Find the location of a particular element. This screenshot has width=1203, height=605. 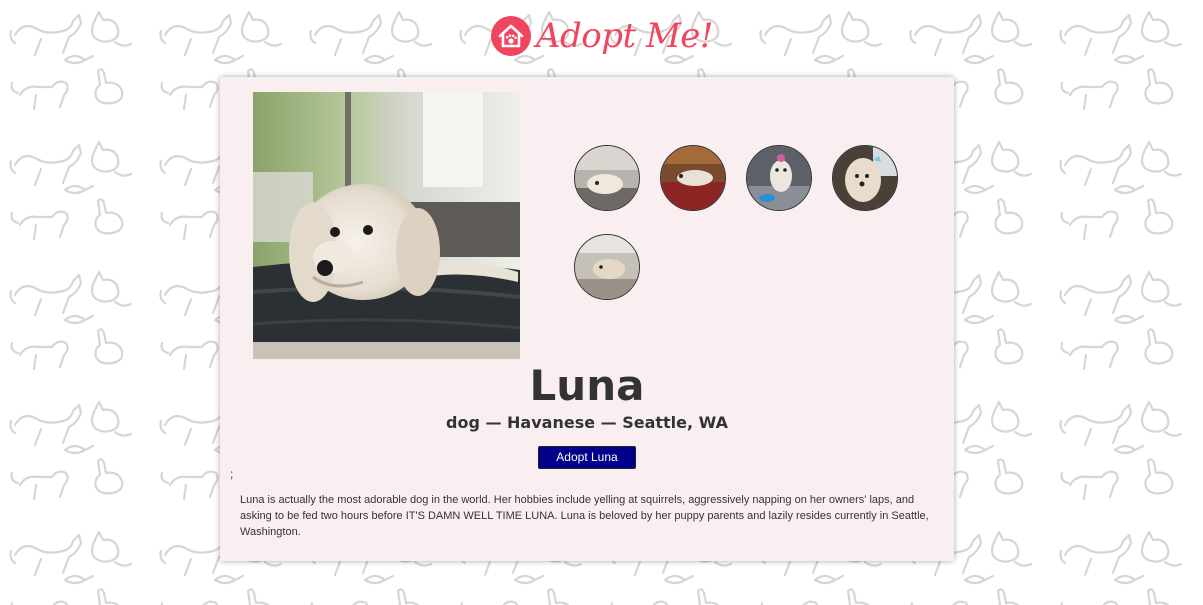

home-link: Adopt Me! is located at coordinates (602, 36).